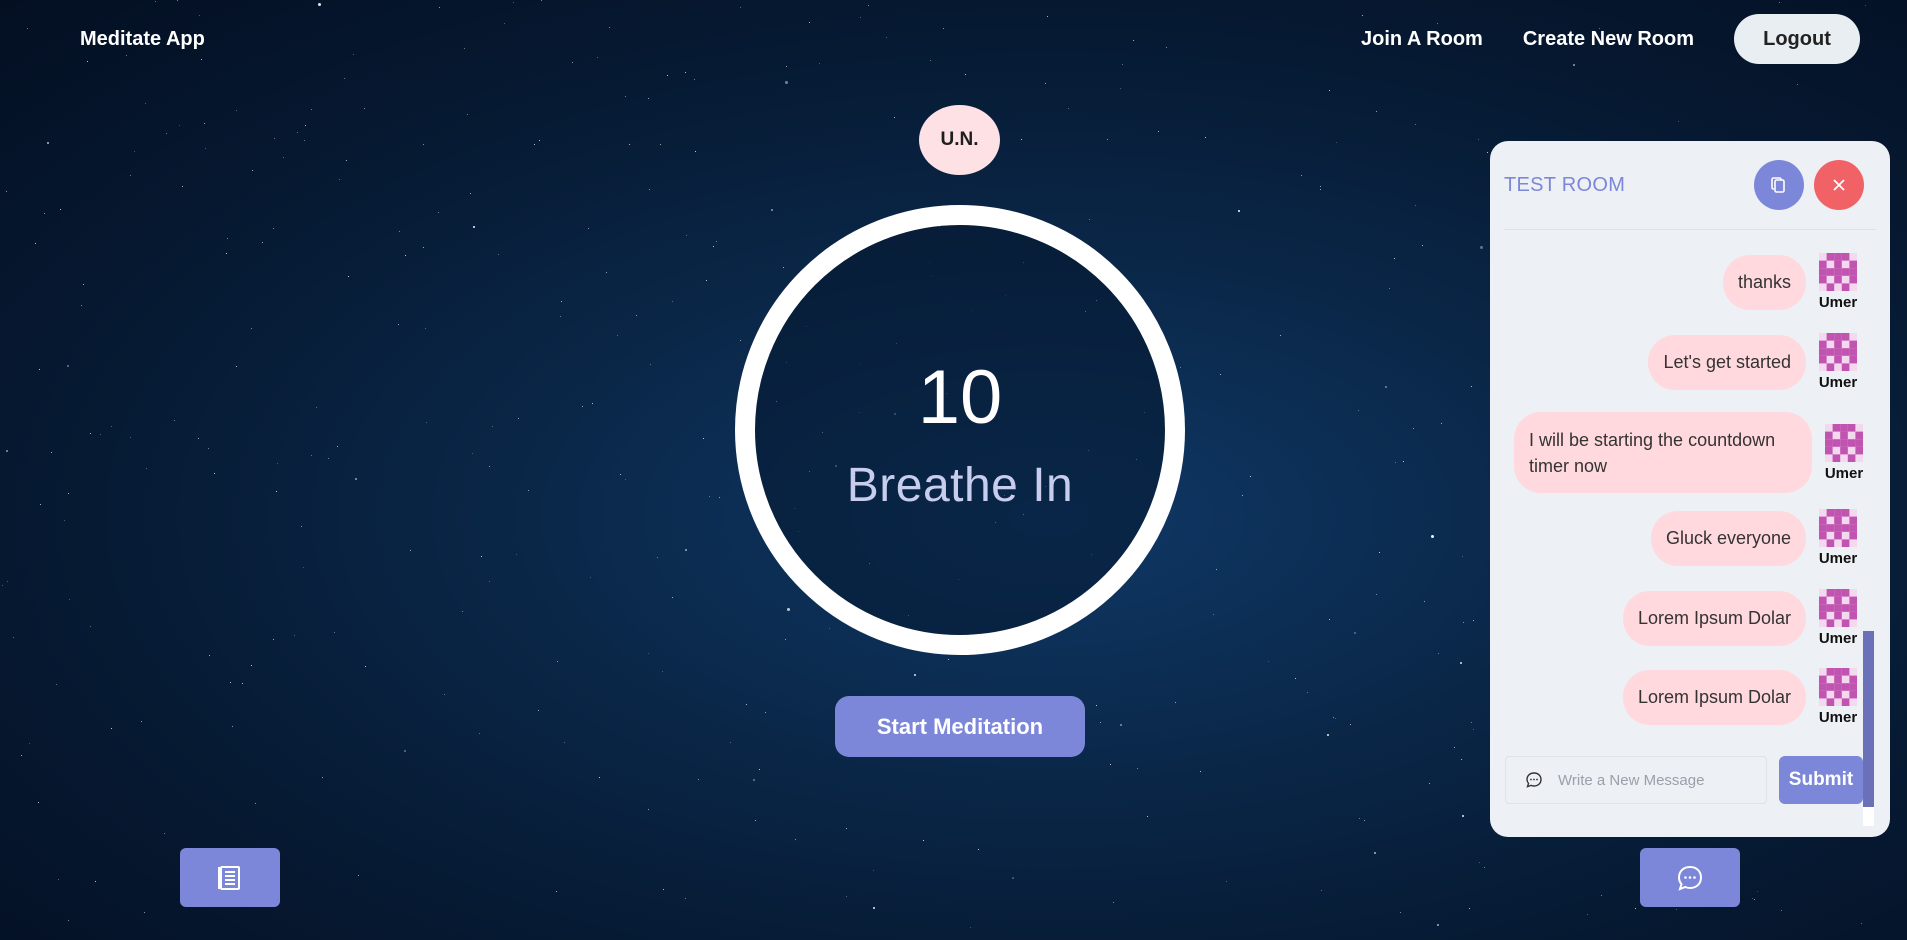  I want to click on close-chat-button, so click(1839, 185).